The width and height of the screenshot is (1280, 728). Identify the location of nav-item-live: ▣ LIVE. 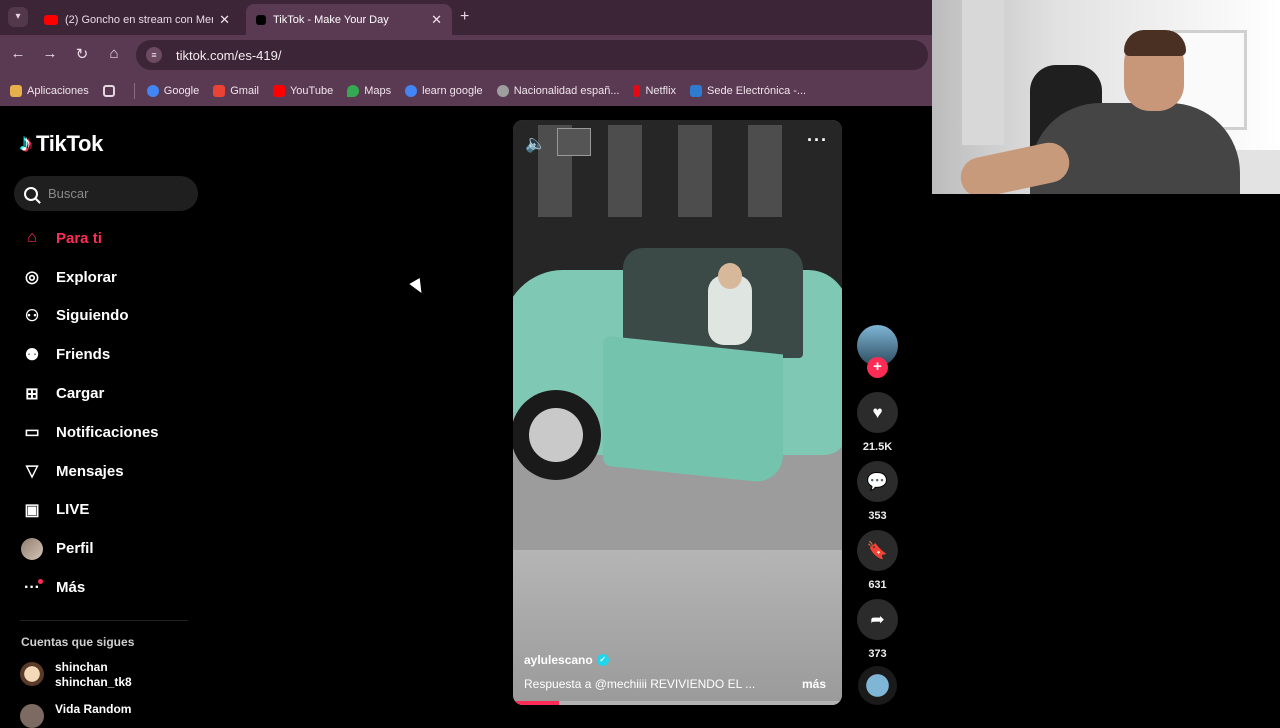
(110, 510).